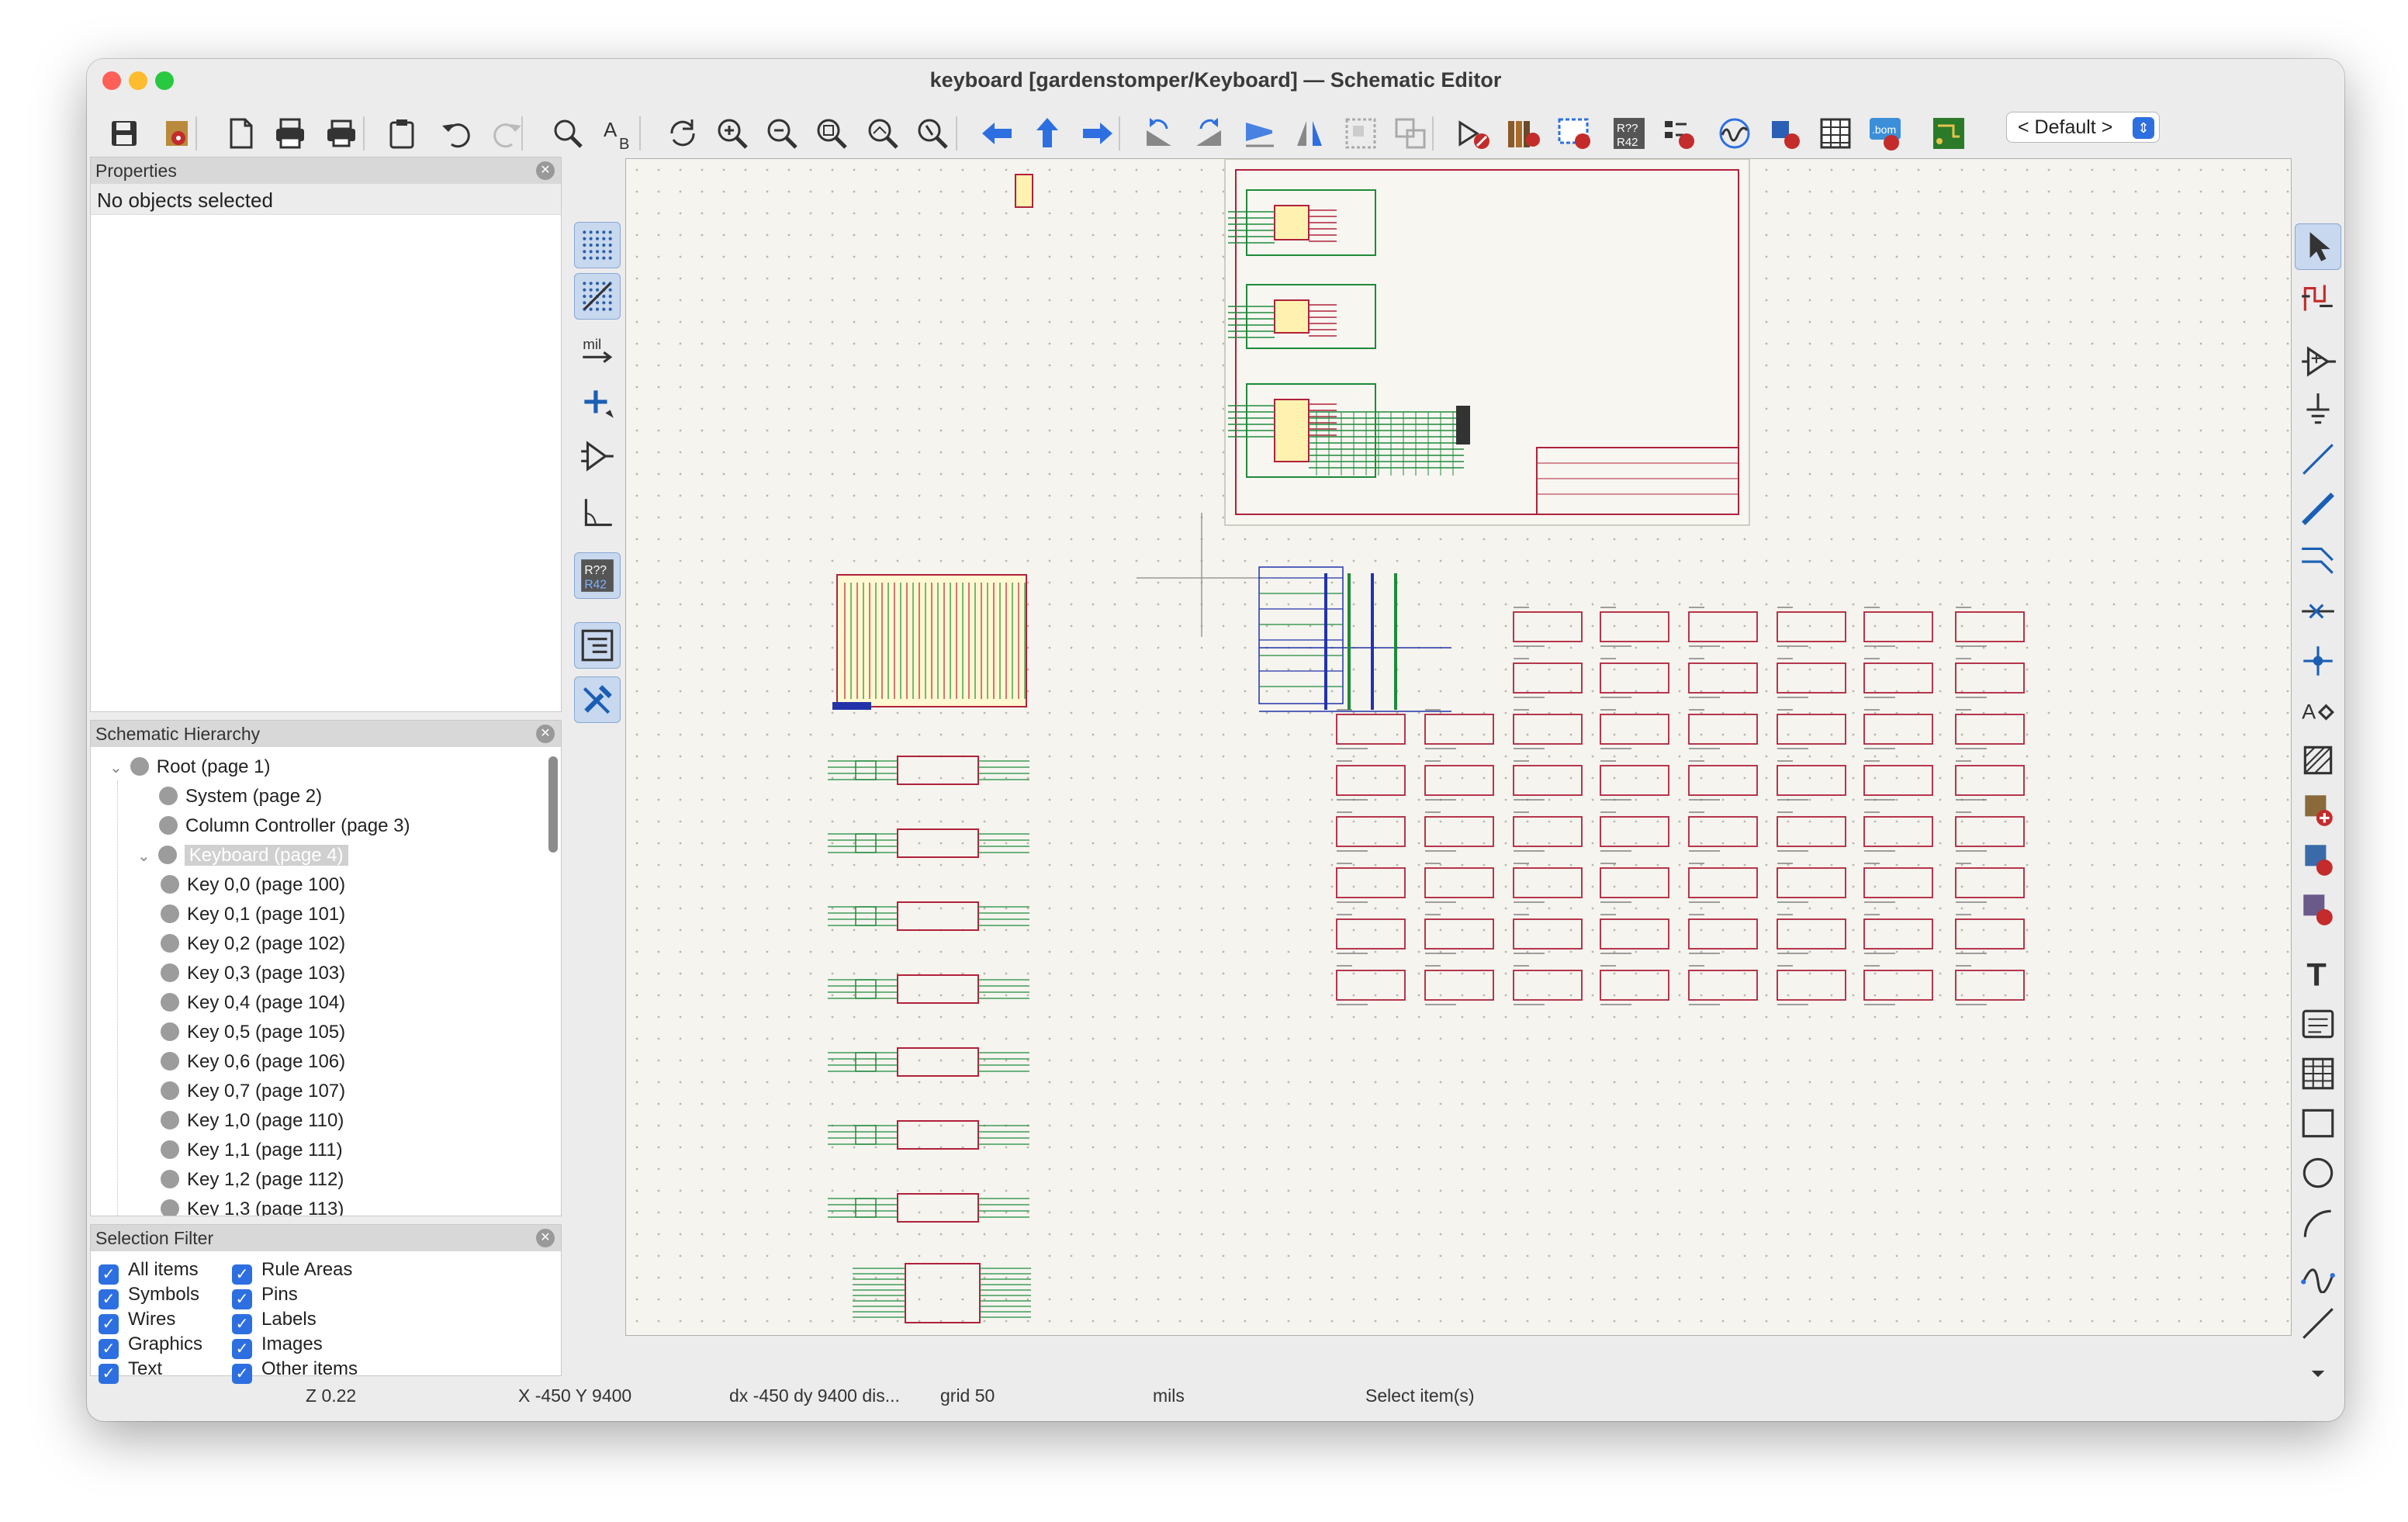 The width and height of the screenshot is (2408, 1522). Describe the element at coordinates (124, 133) in the screenshot. I see `save-icon` at that location.